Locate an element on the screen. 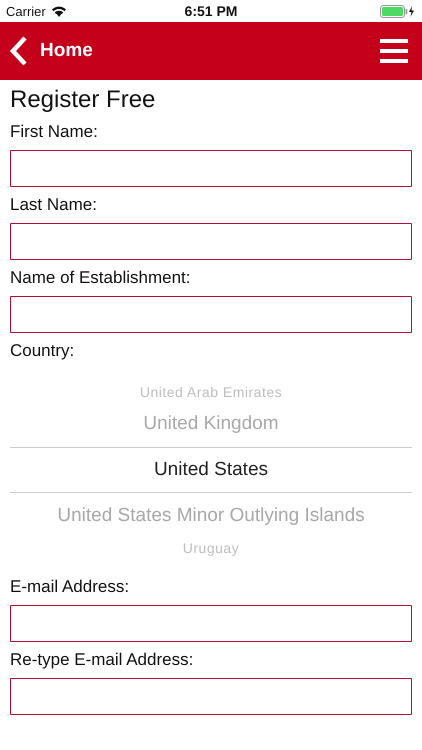 The height and width of the screenshot is (750, 422). menu-icon is located at coordinates (394, 51).